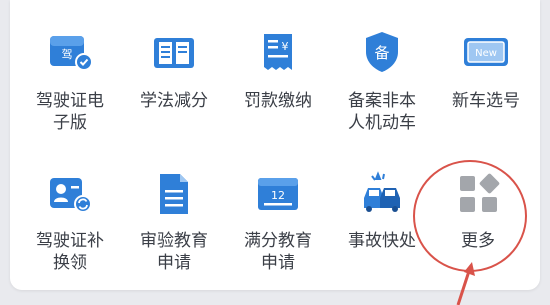  I want to click on svg-text: 备, so click(381, 53).